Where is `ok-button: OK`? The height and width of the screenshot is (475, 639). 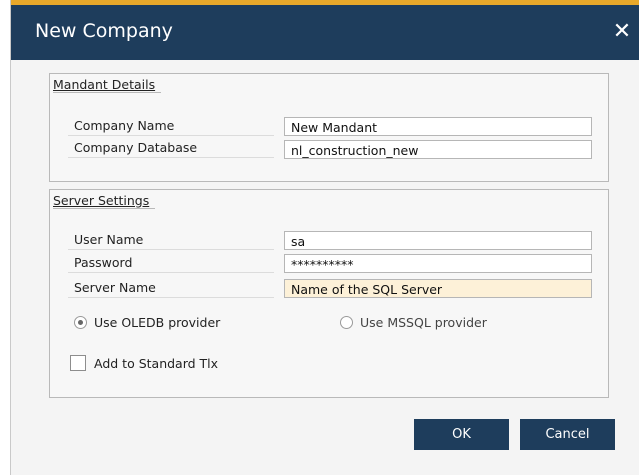
ok-button: OK is located at coordinates (461, 434).